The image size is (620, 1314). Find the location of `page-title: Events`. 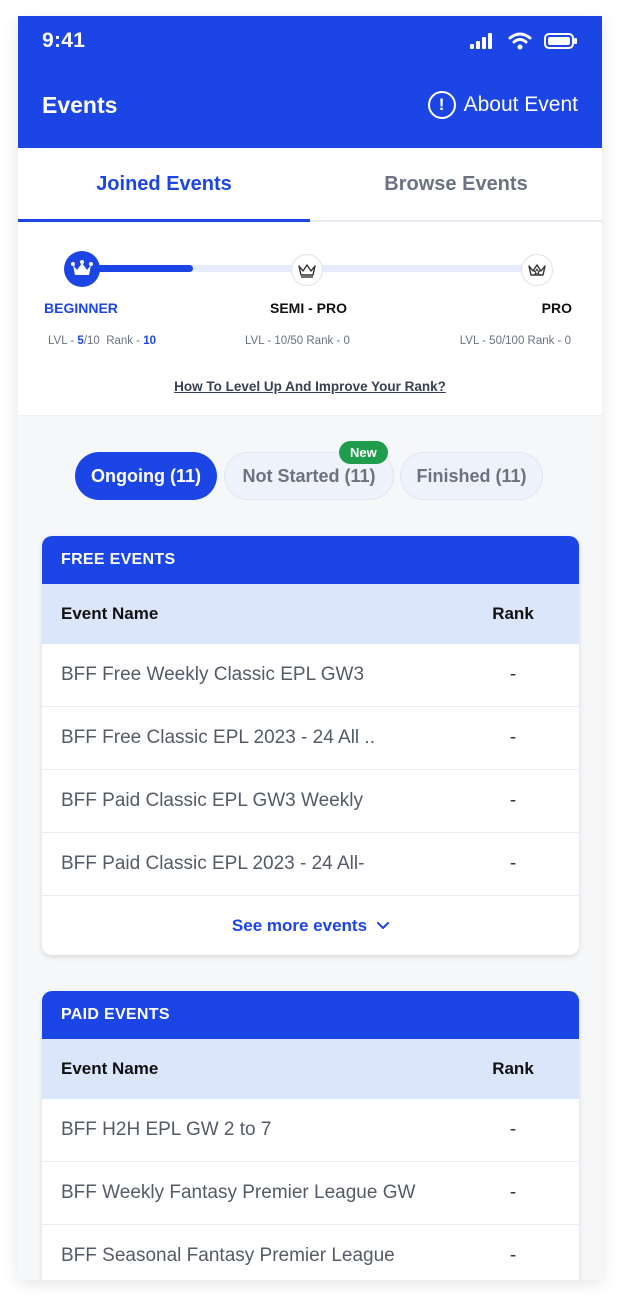

page-title: Events is located at coordinates (80, 104).